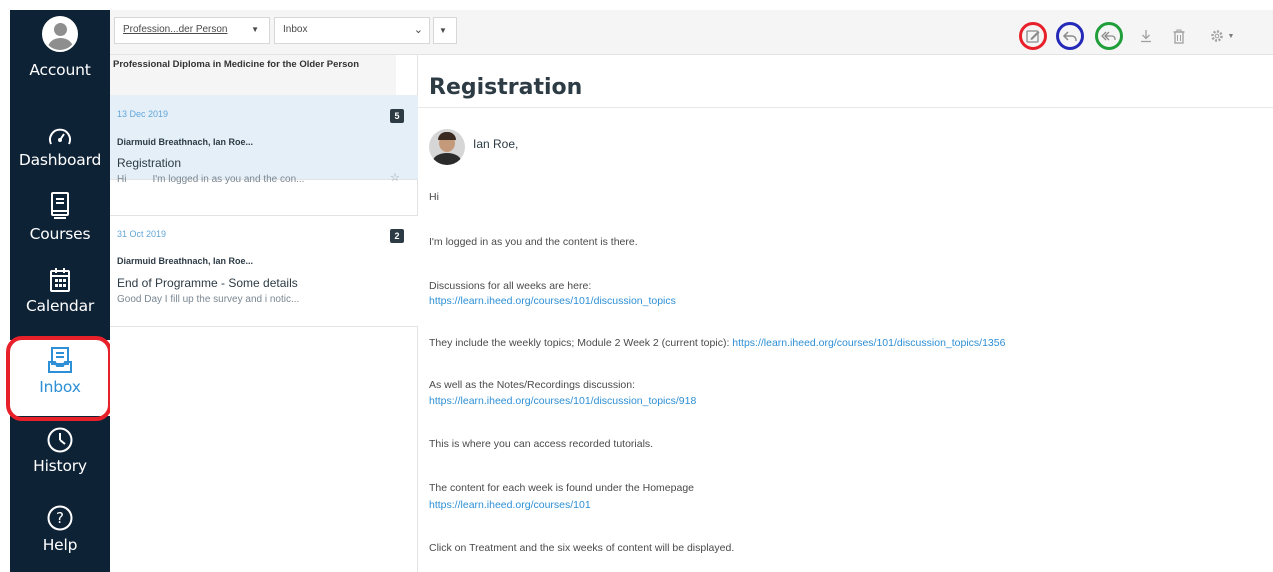 The height and width of the screenshot is (572, 1273). What do you see at coordinates (60, 466) in the screenshot?
I see `nav-history-label: History` at bounding box center [60, 466].